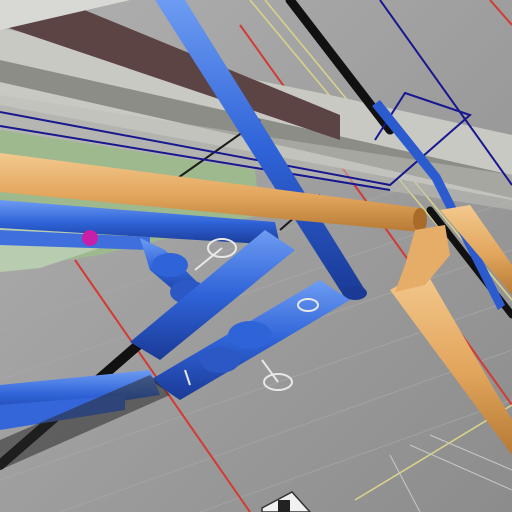 The width and height of the screenshot is (512, 512). What do you see at coordinates (90, 238) in the screenshot?
I see `magenta-fitting` at bounding box center [90, 238].